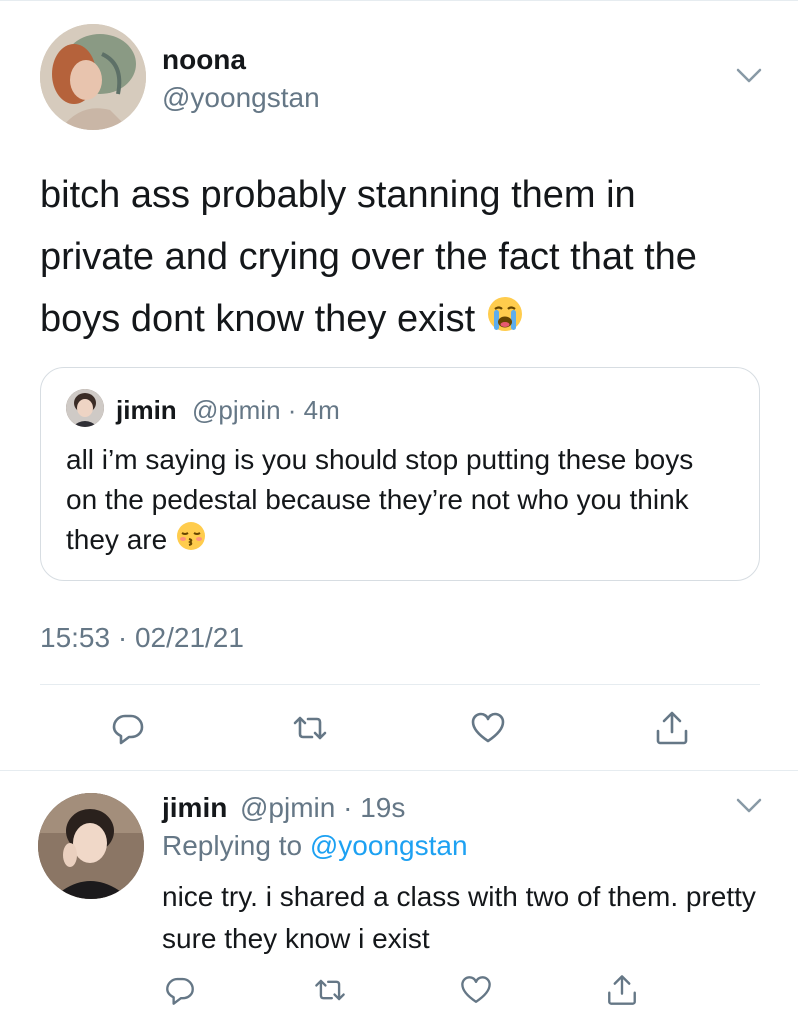 This screenshot has width=798, height=1024. What do you see at coordinates (146, 410) in the screenshot?
I see `quoted-author-name: jimin` at bounding box center [146, 410].